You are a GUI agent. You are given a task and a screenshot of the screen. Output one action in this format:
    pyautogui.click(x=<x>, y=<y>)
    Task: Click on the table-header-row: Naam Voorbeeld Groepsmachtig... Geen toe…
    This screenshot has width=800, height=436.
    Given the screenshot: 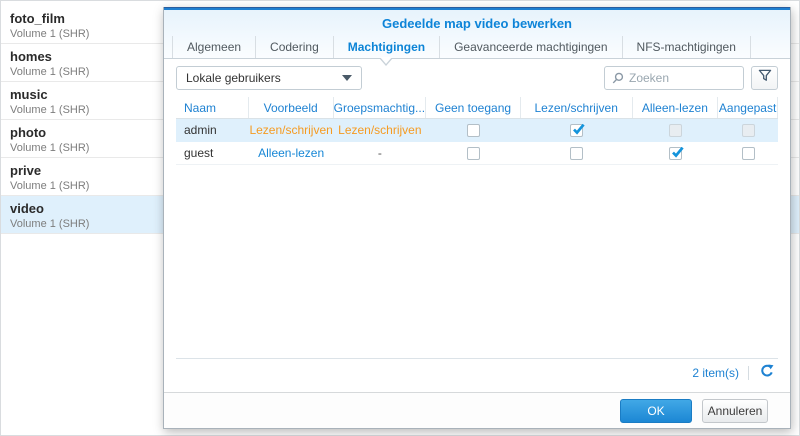 What is the action you would take?
    pyautogui.click(x=477, y=108)
    